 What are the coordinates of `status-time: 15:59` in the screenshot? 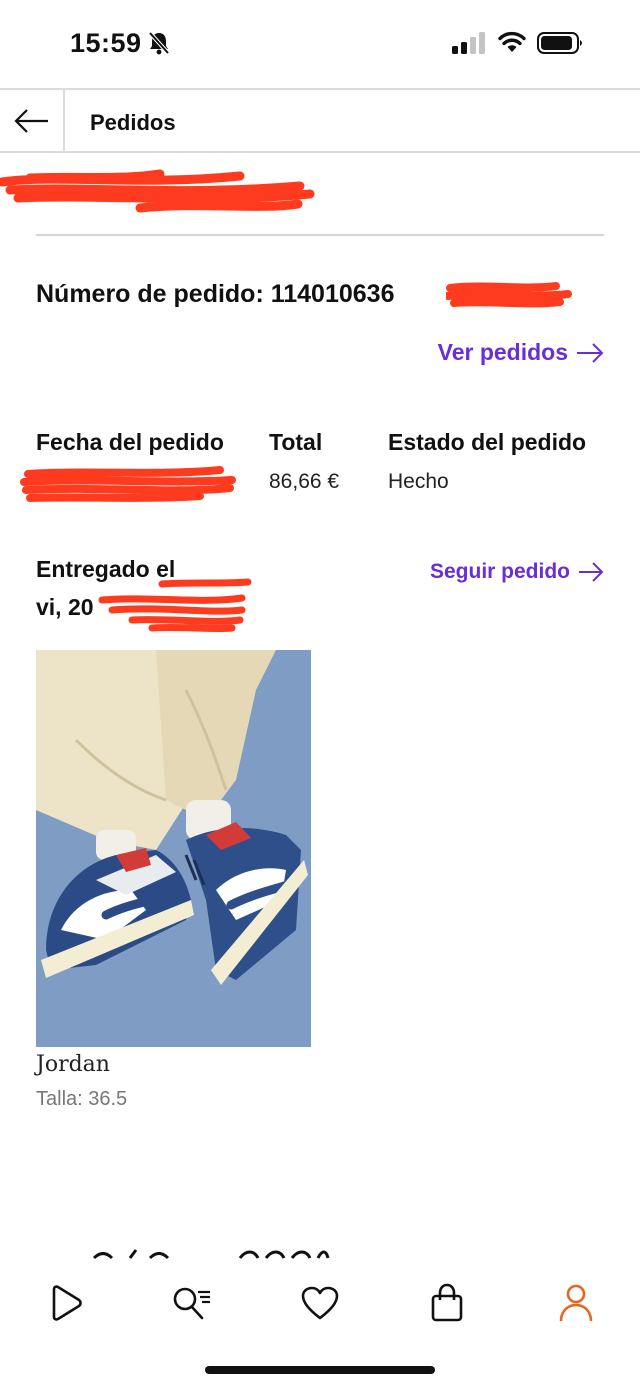 It's located at (106, 43).